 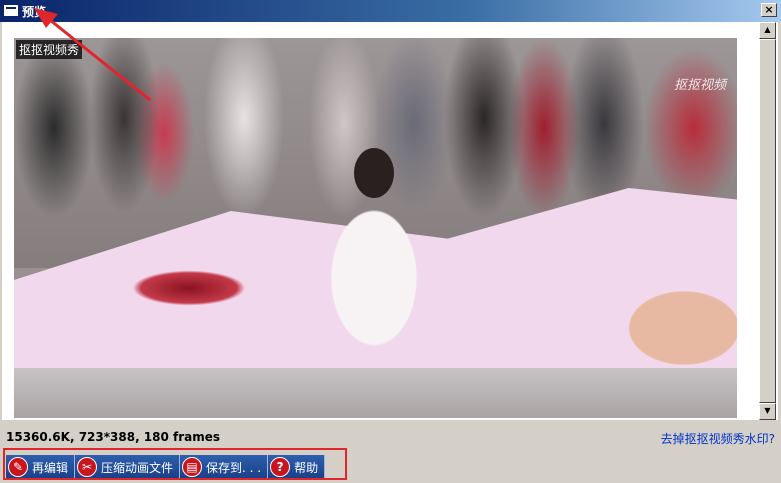 I want to click on hand, so click(x=655, y=308).